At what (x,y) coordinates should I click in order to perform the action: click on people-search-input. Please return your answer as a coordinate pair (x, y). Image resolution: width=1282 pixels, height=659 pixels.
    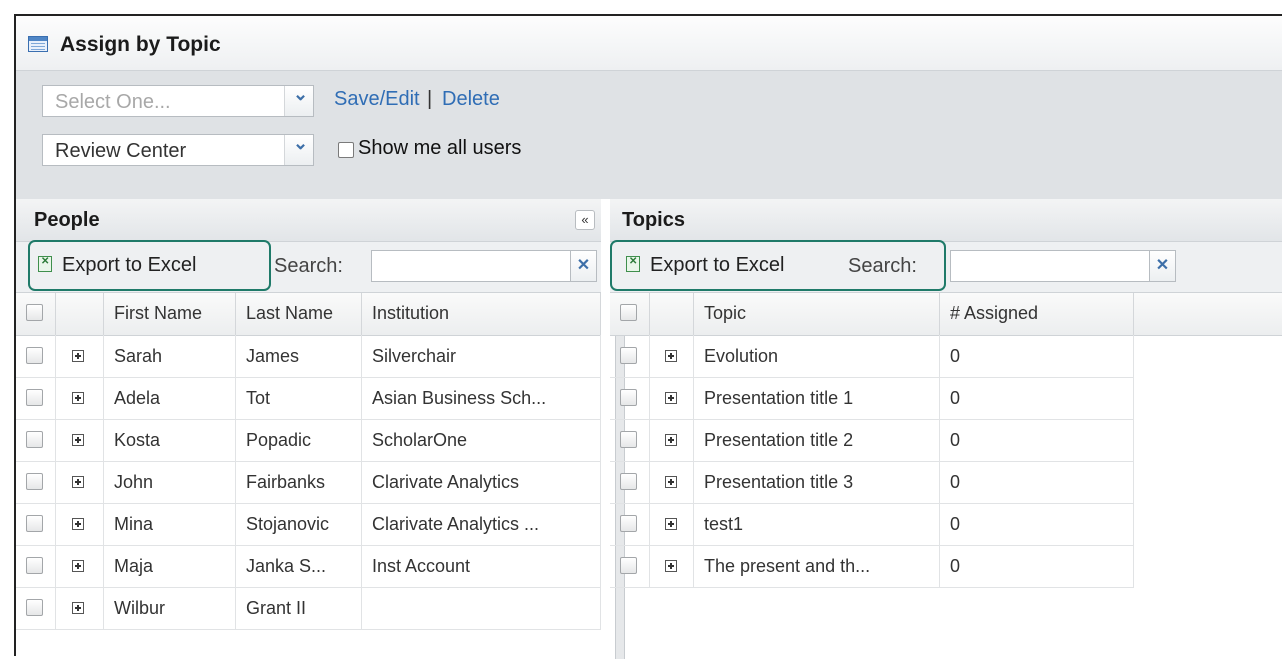
    Looking at the image, I should click on (471, 266).